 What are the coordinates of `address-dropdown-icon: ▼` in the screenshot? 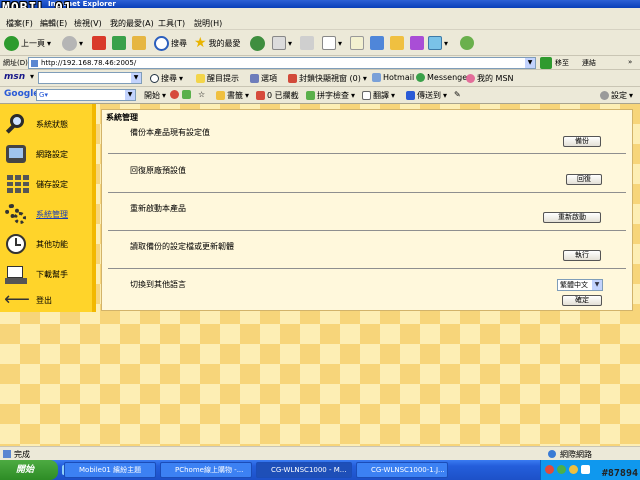 It's located at (530, 63).